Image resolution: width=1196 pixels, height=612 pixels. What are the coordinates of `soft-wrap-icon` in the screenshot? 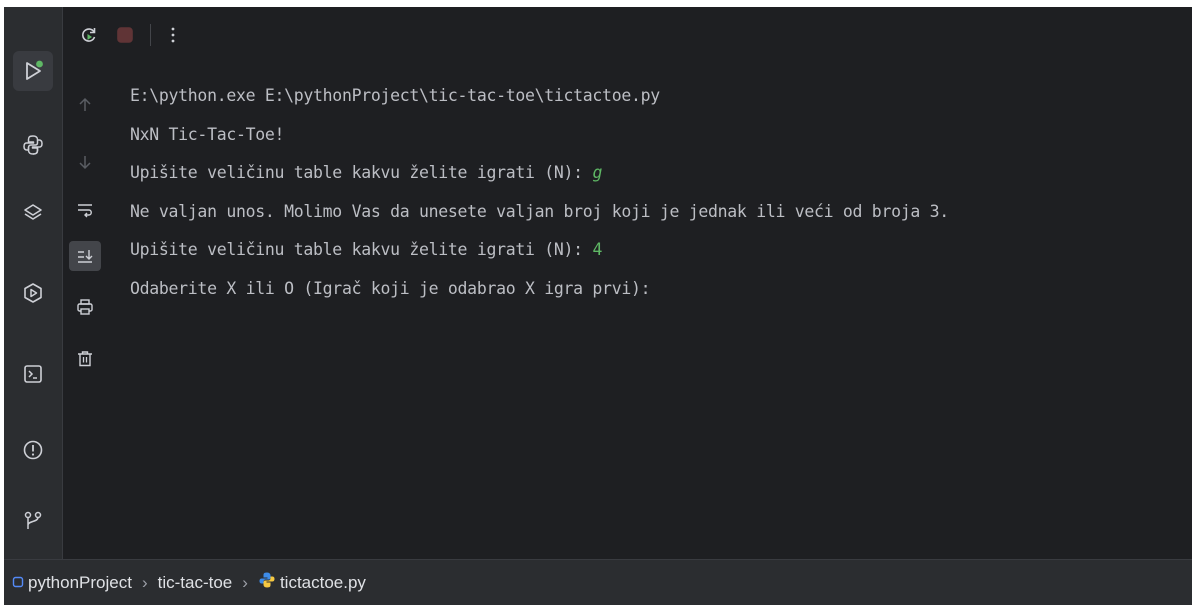 It's located at (85, 211).